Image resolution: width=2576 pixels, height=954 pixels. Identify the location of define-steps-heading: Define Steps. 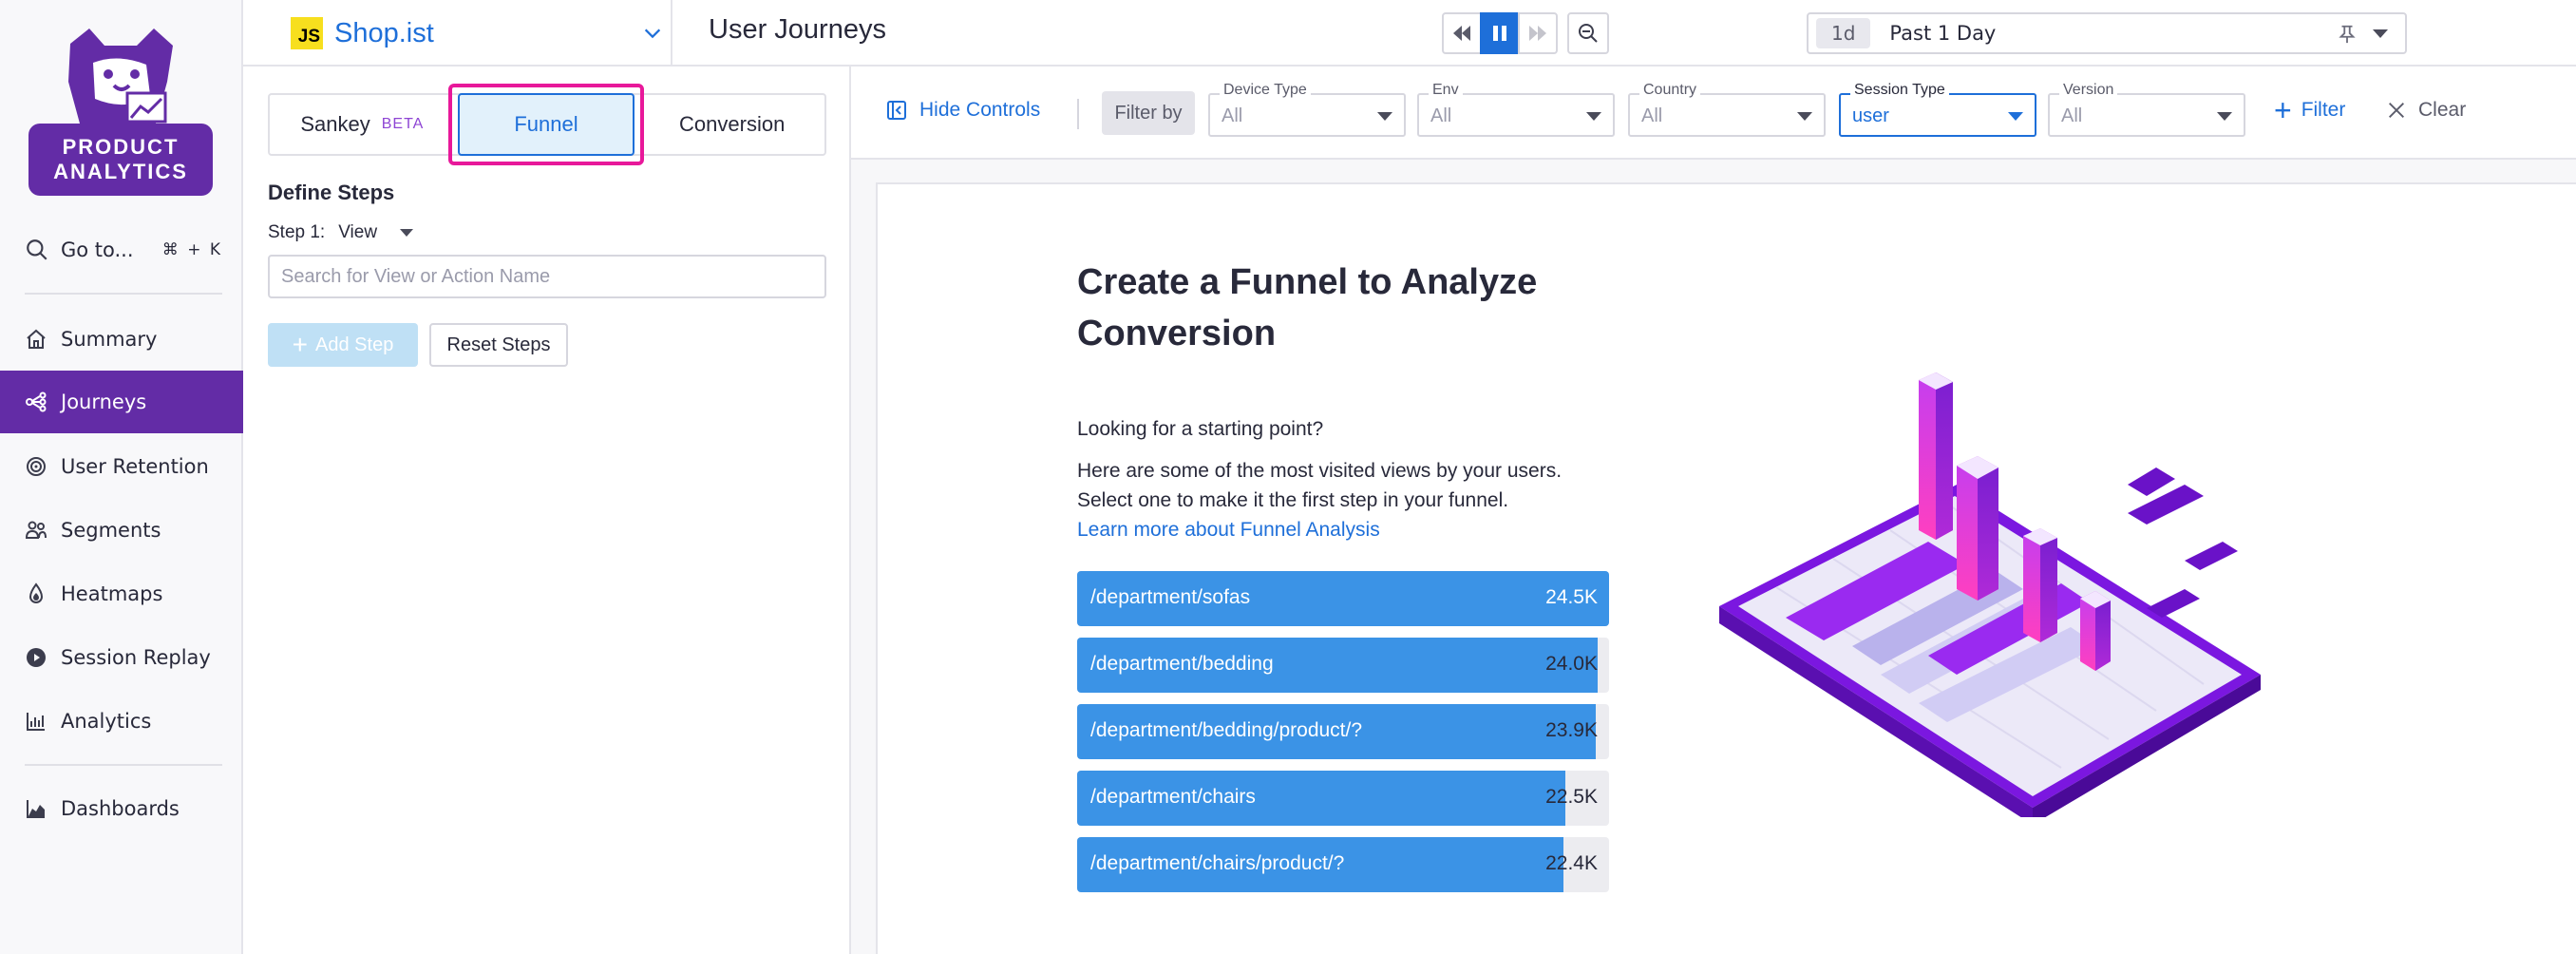
(331, 192).